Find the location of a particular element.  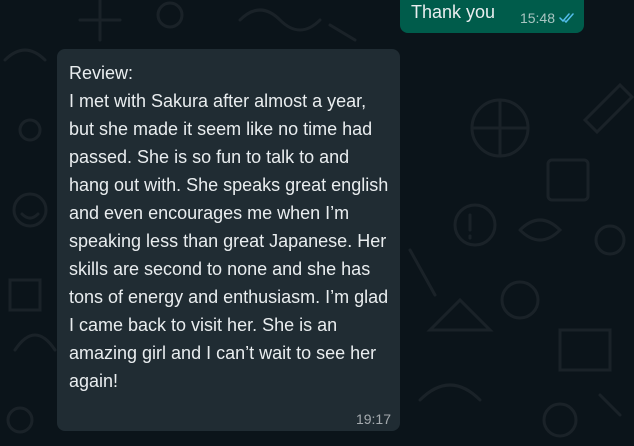

message-text: Thank you is located at coordinates (453, 12).